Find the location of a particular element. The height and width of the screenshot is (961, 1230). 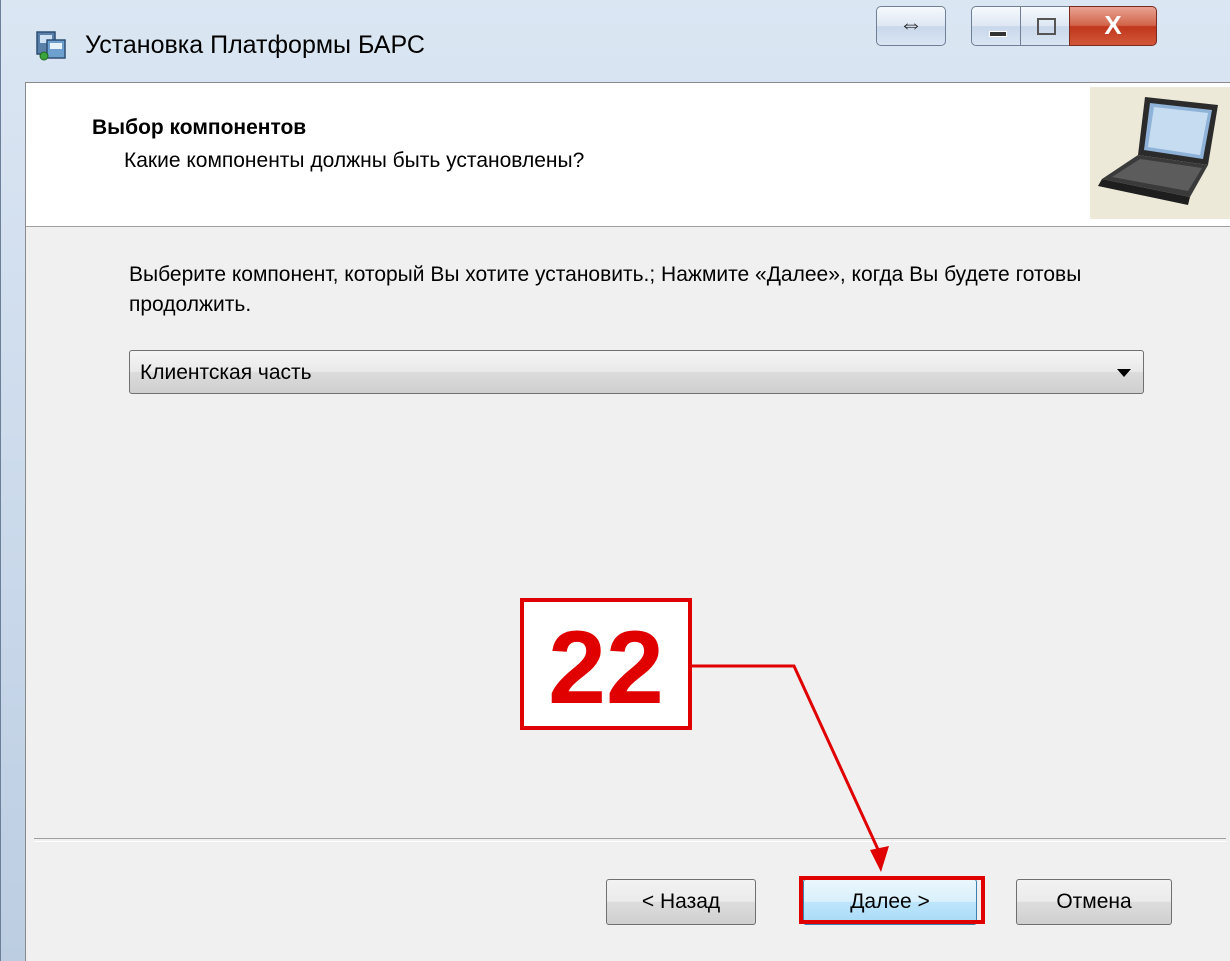

double-arrow-icon: ⇔ is located at coordinates (911, 24).